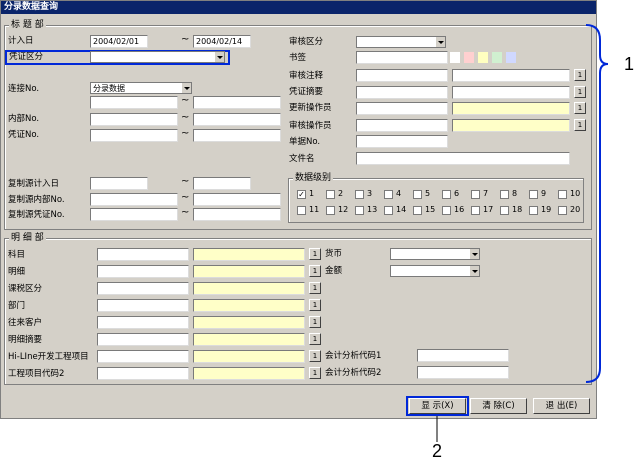  What do you see at coordinates (597, 203) in the screenshot?
I see `callout-bracket` at bounding box center [597, 203].